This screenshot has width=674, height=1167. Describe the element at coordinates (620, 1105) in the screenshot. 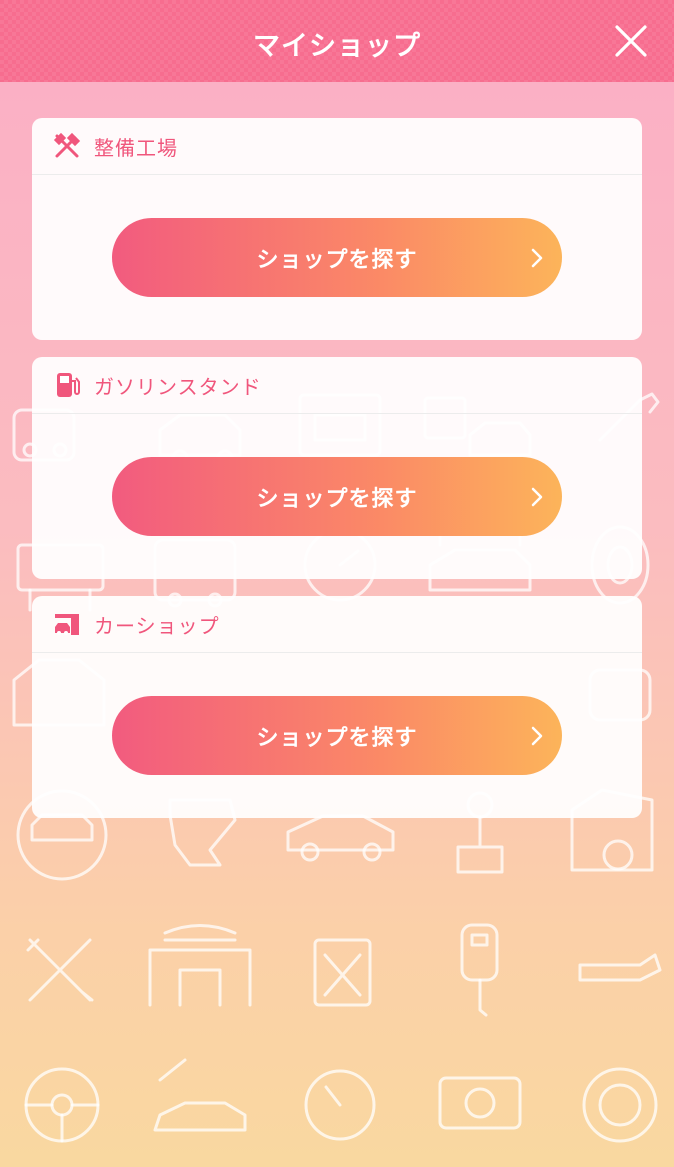

I see `gear-wrench-icon` at that location.